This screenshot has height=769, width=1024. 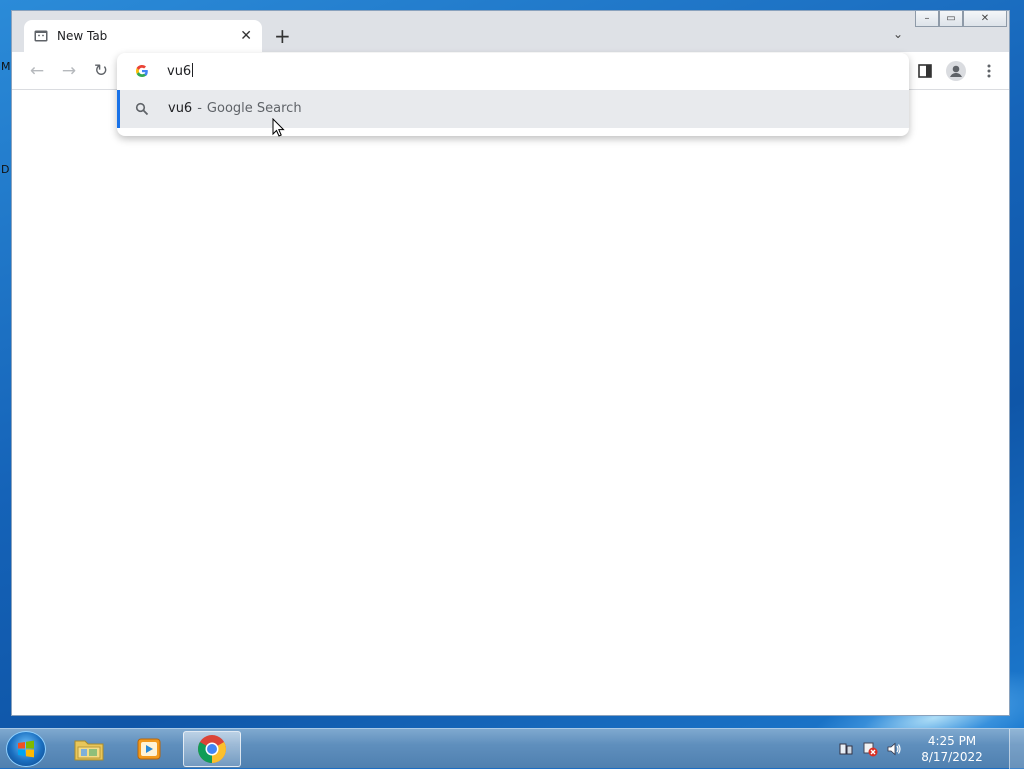 What do you see at coordinates (894, 749) in the screenshot?
I see `volume-icon` at bounding box center [894, 749].